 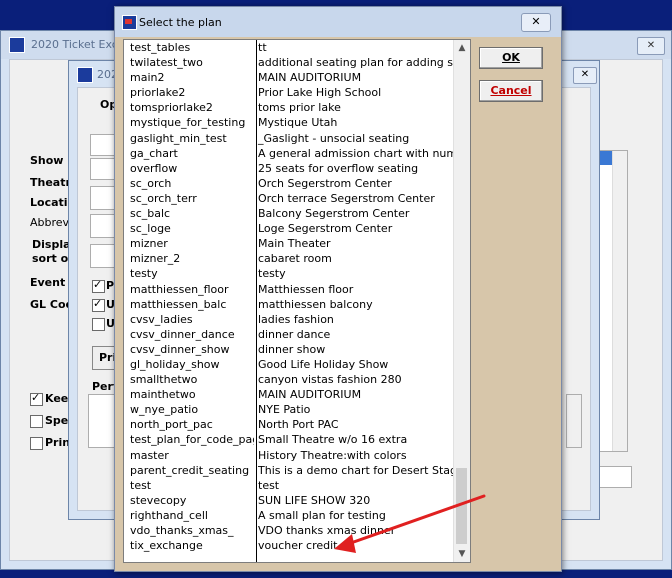 I want to click on annotation-arrow, so click(x=410, y=523).